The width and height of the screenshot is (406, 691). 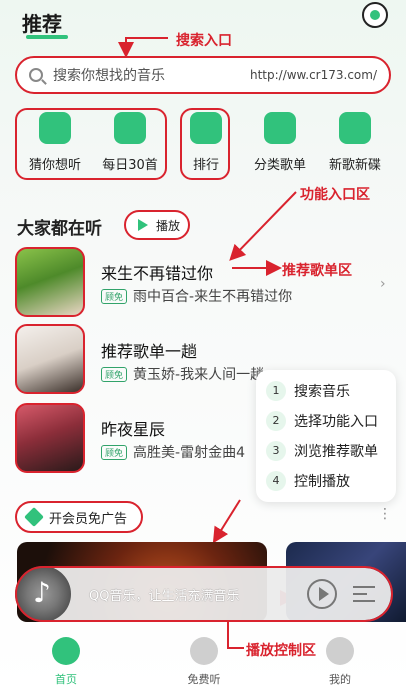 I want to click on func-rank: 排行, so click(x=206, y=142).